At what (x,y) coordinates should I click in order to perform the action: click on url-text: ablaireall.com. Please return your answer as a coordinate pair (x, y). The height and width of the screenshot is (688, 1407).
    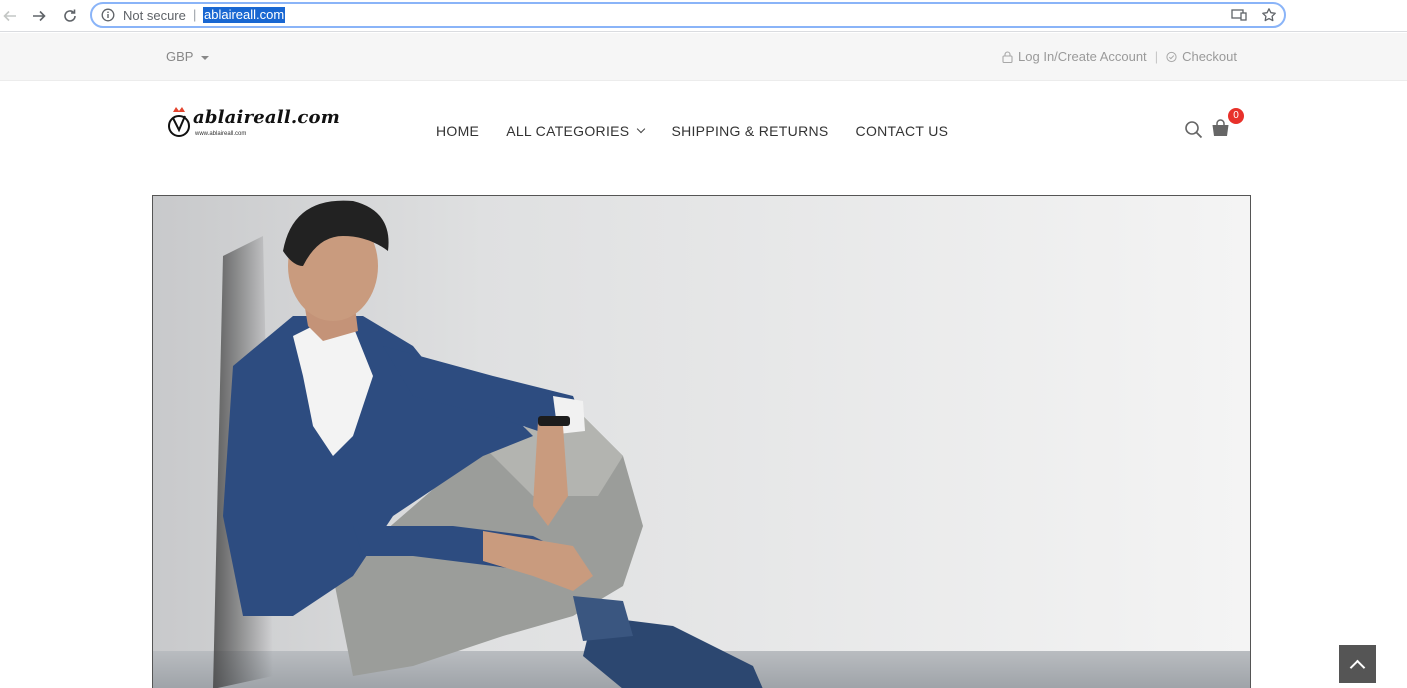
    Looking at the image, I should click on (244, 15).